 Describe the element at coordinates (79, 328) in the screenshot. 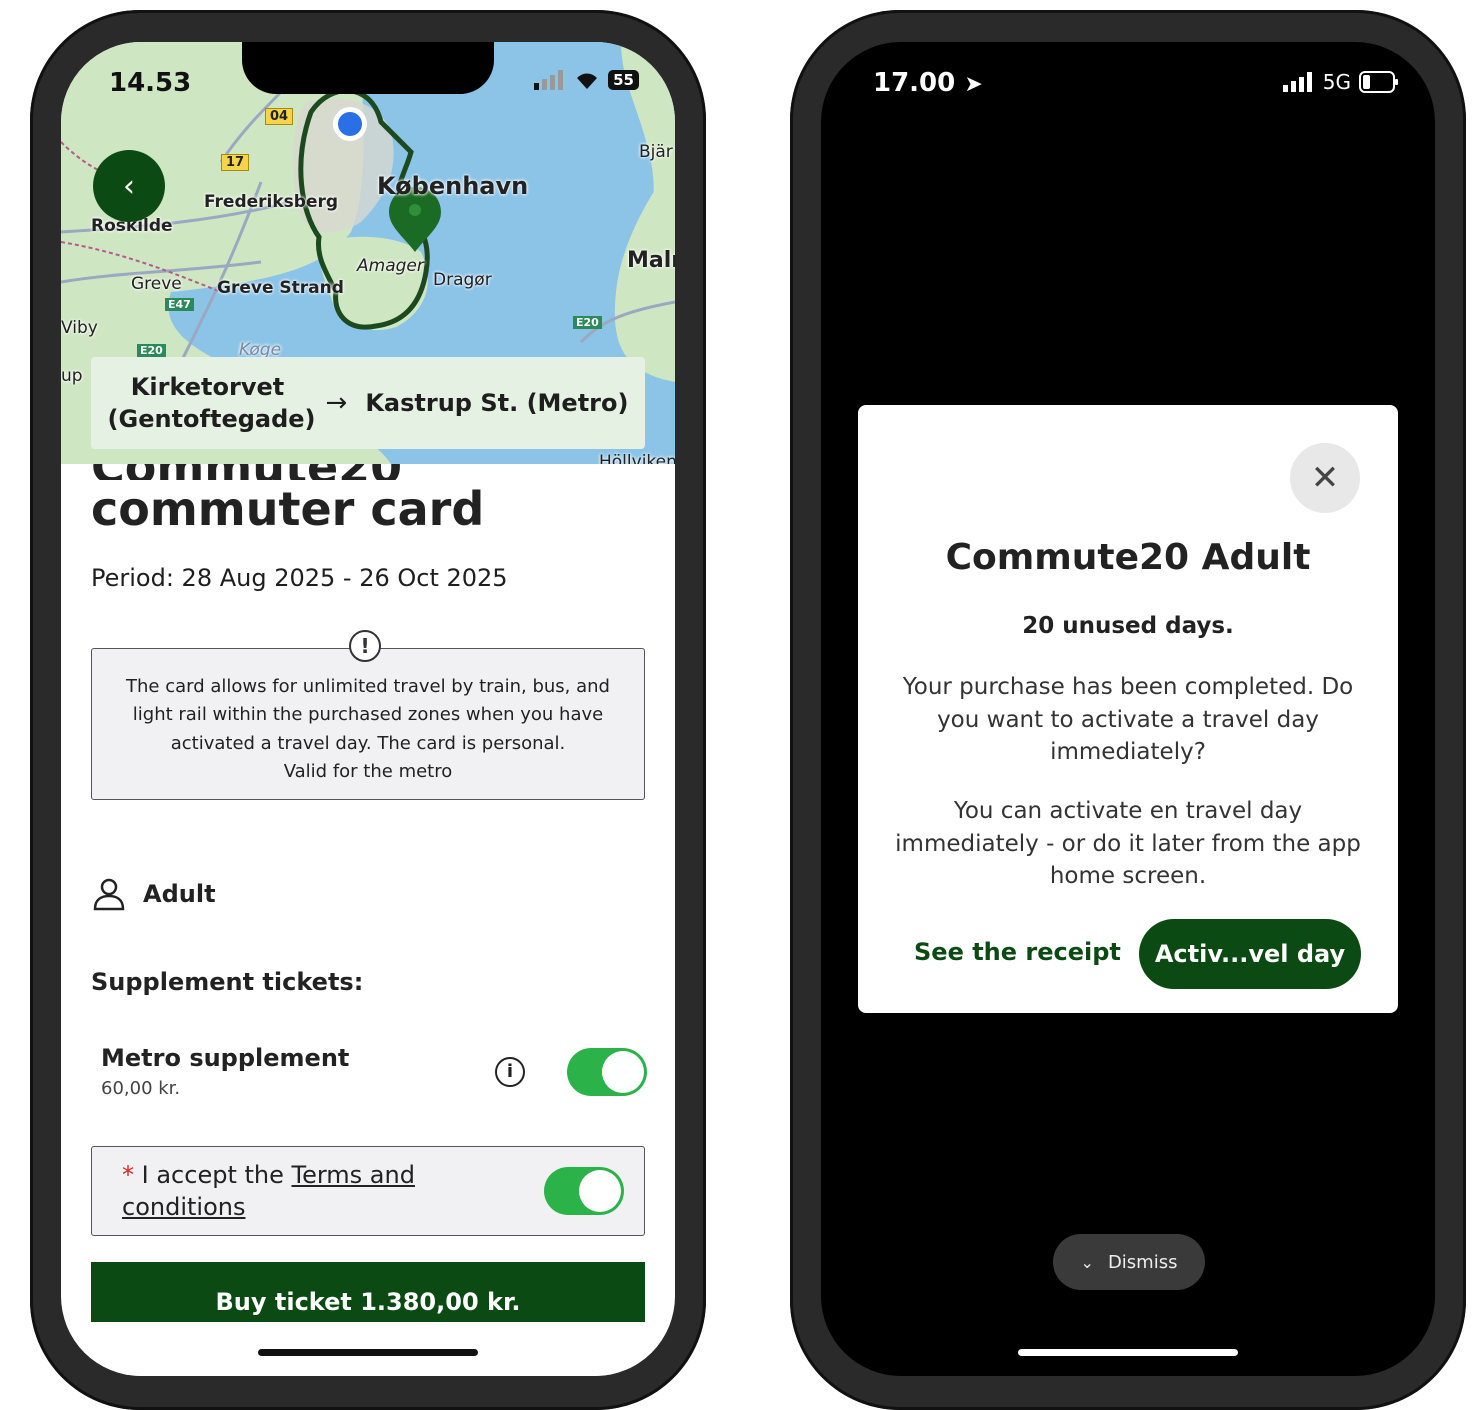

I see `map-label-viby: Viby` at that location.